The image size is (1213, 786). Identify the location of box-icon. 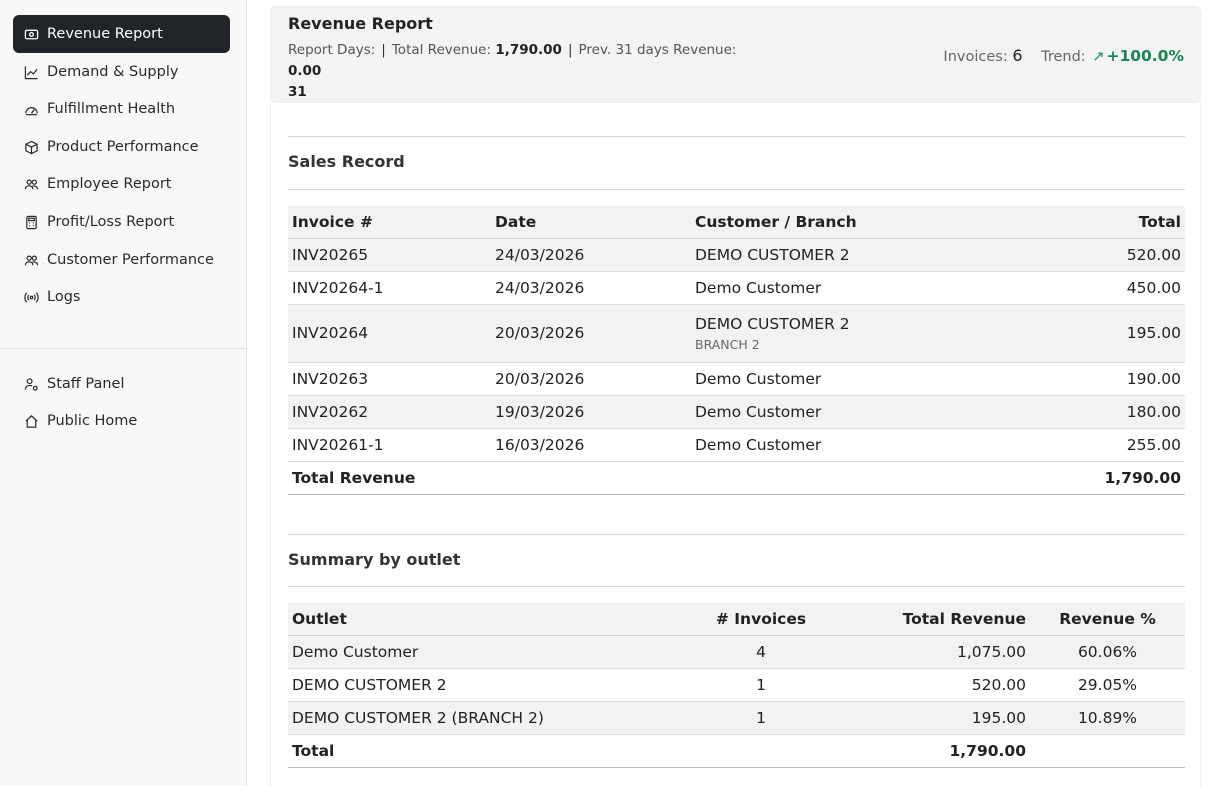
(31, 147).